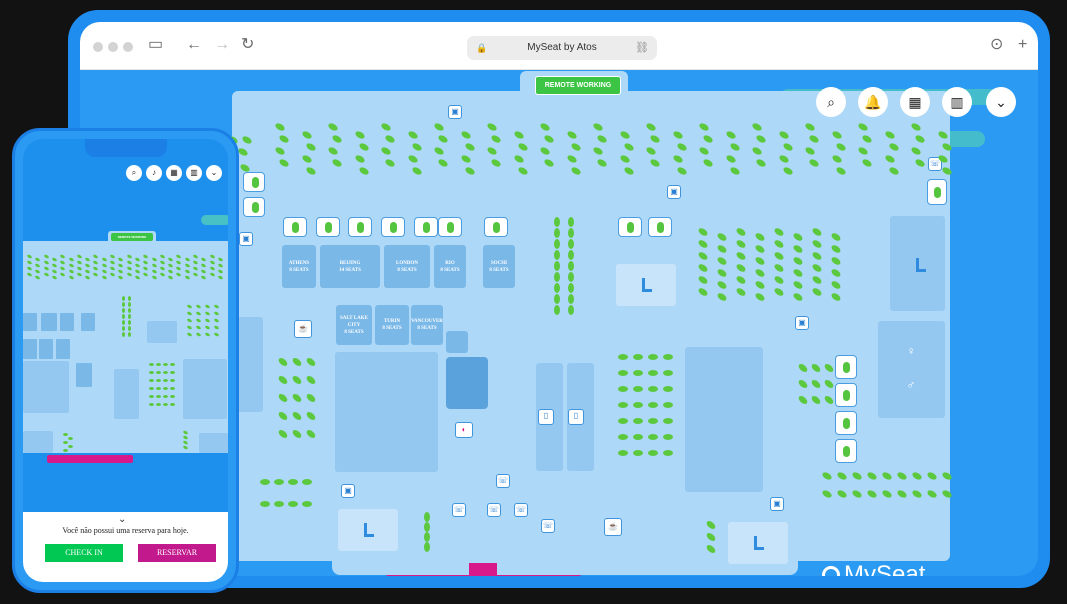 The width and height of the screenshot is (1067, 604). I want to click on small-room, so click(457, 342).